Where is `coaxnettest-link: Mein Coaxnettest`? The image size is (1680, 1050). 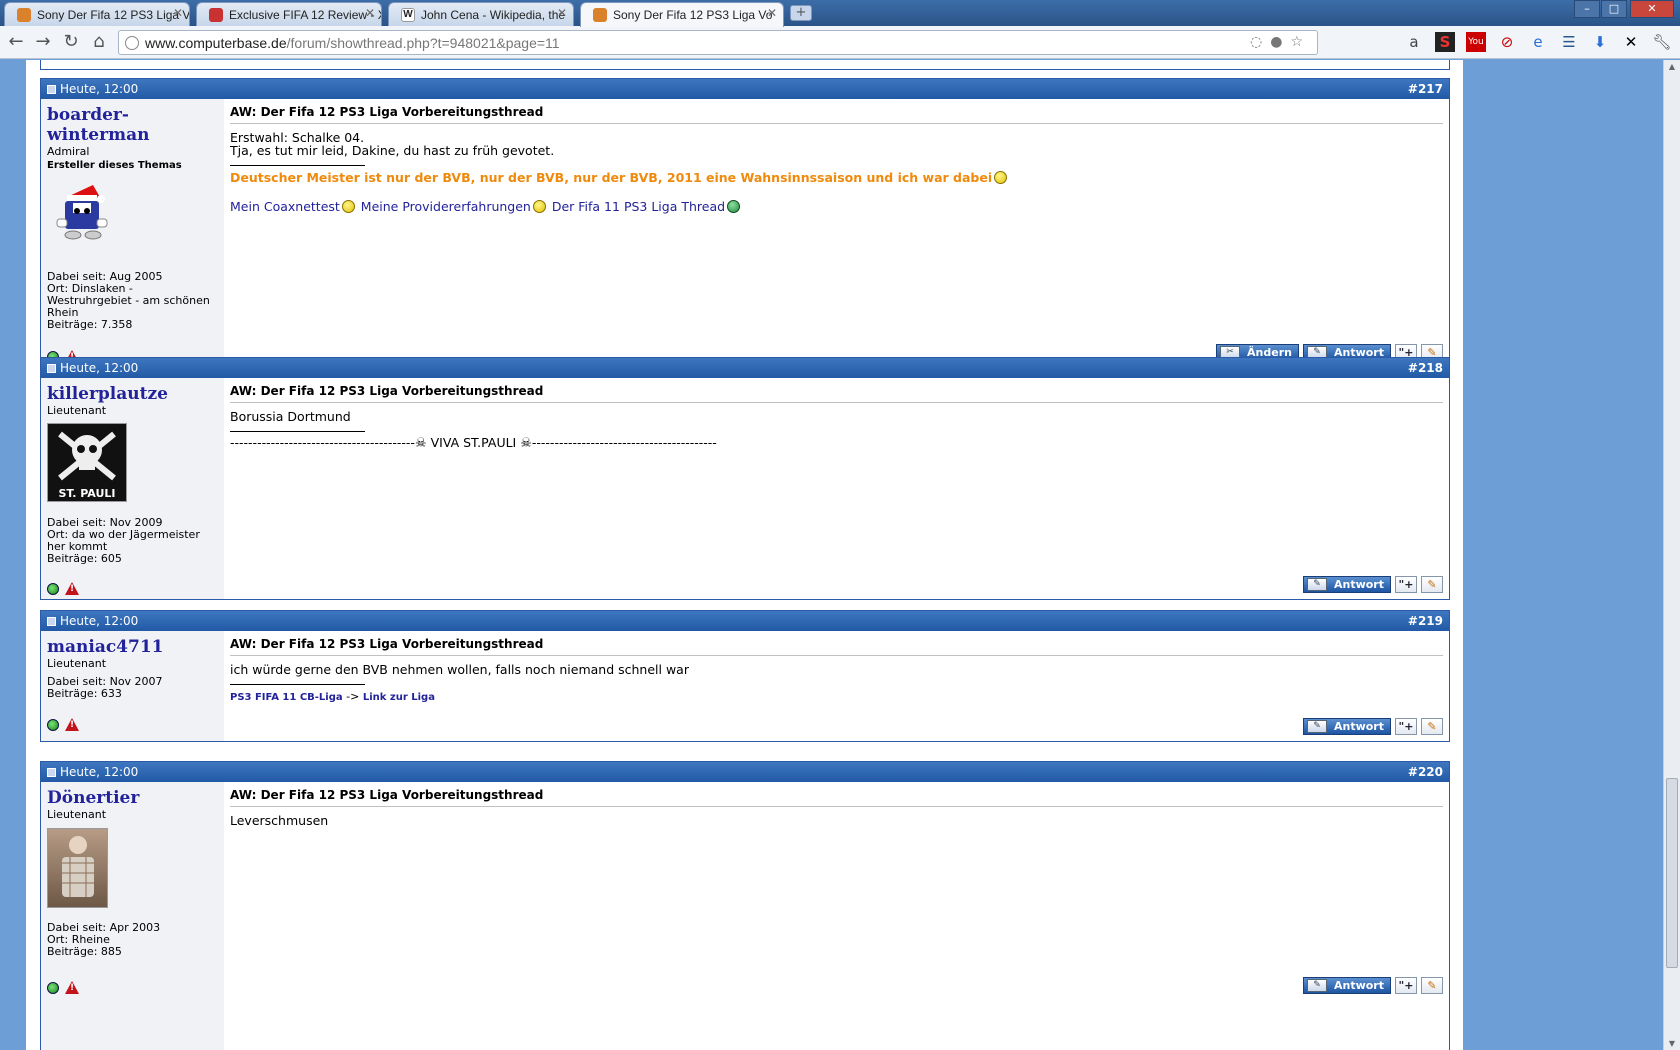 coaxnettest-link: Mein Coaxnettest is located at coordinates (285, 206).